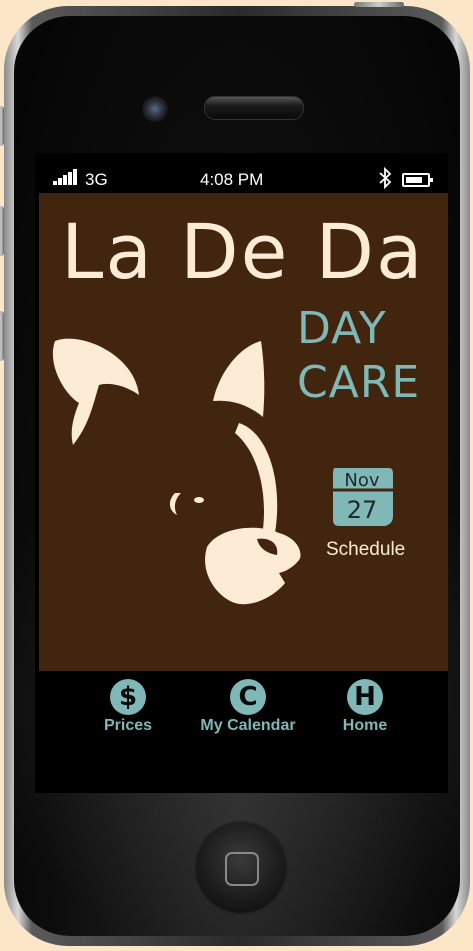 Image resolution: width=473 pixels, height=951 pixels. Describe the element at coordinates (243, 251) in the screenshot. I see `app-title: La De Da` at that location.